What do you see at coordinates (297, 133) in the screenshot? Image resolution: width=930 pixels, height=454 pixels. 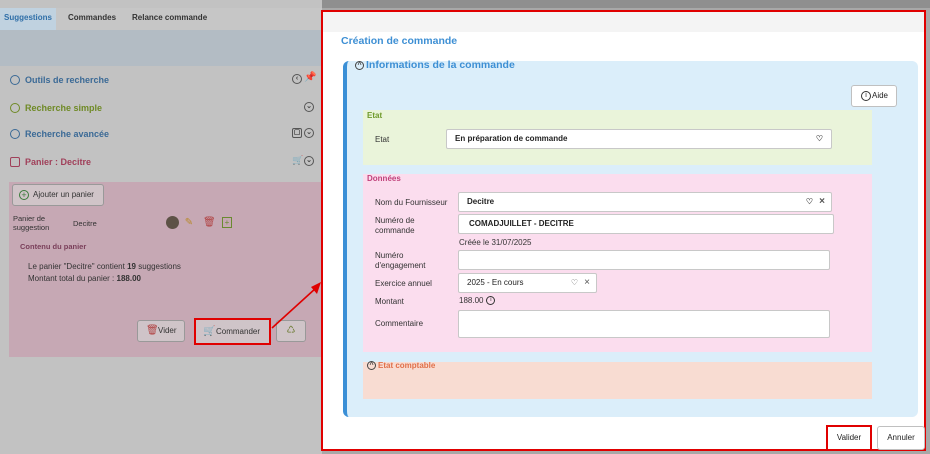 I see `copy-icon: ▢` at bounding box center [297, 133].